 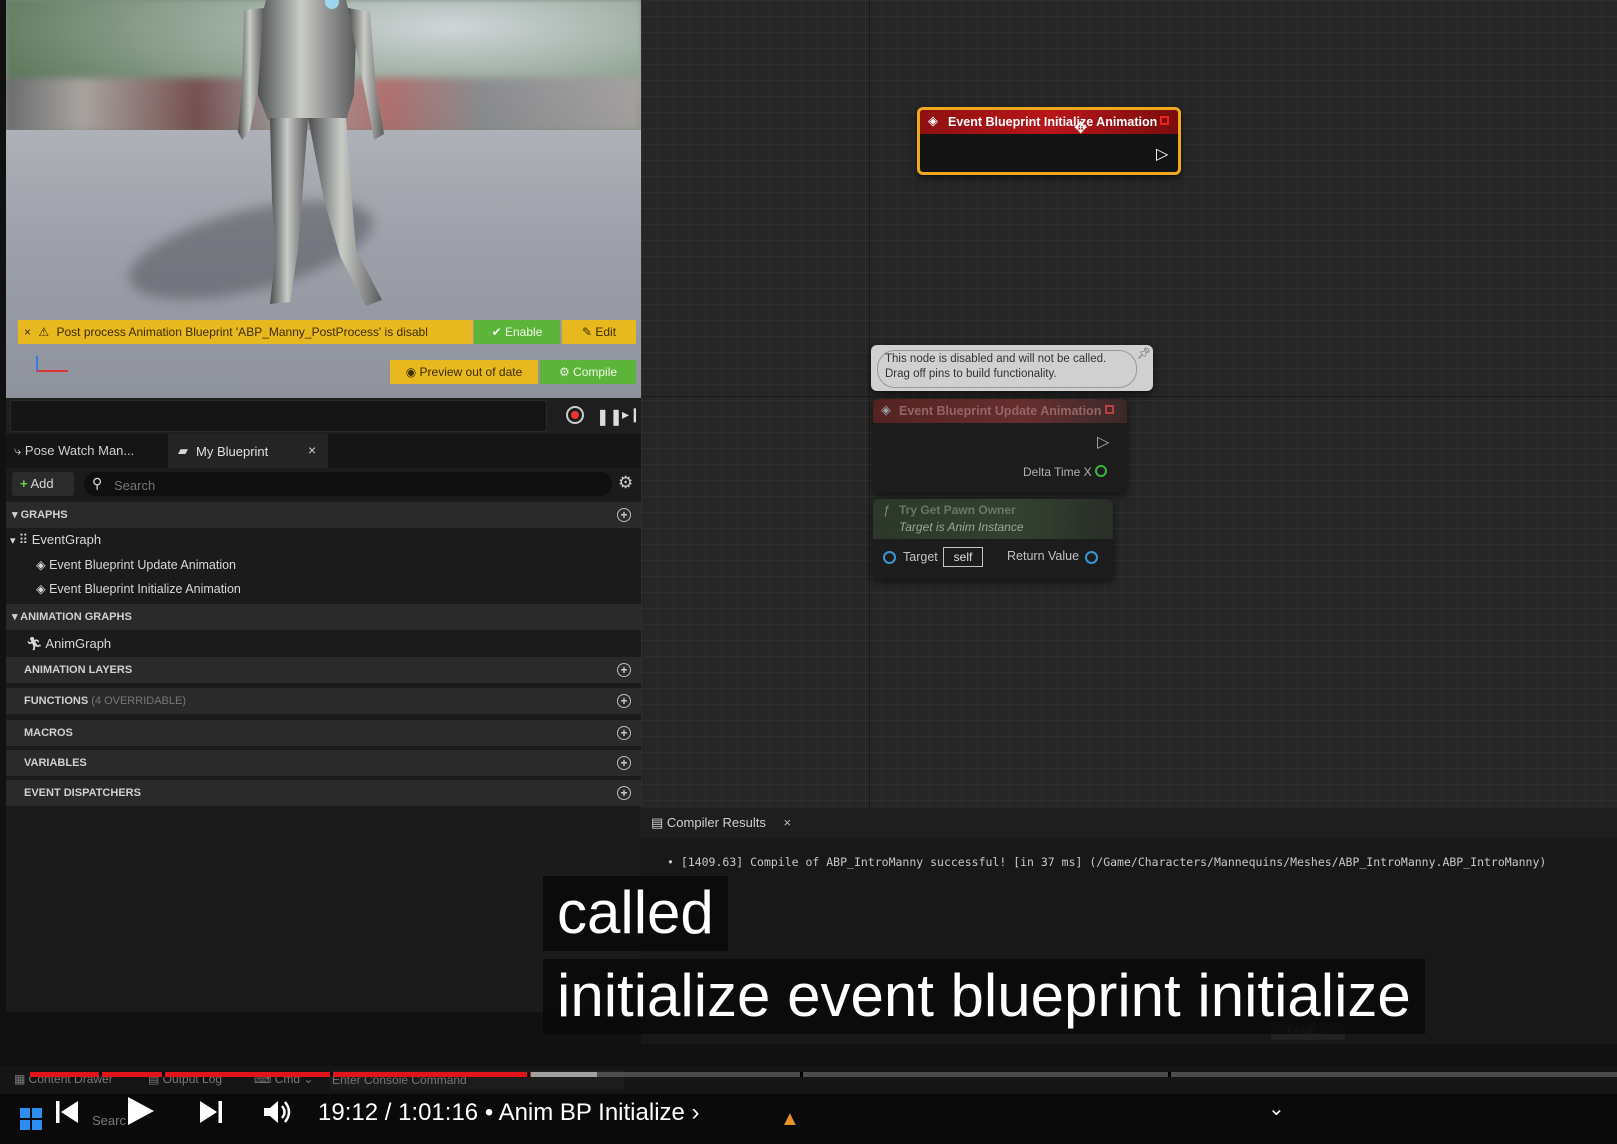 I want to click on target-pin, so click(x=889, y=557).